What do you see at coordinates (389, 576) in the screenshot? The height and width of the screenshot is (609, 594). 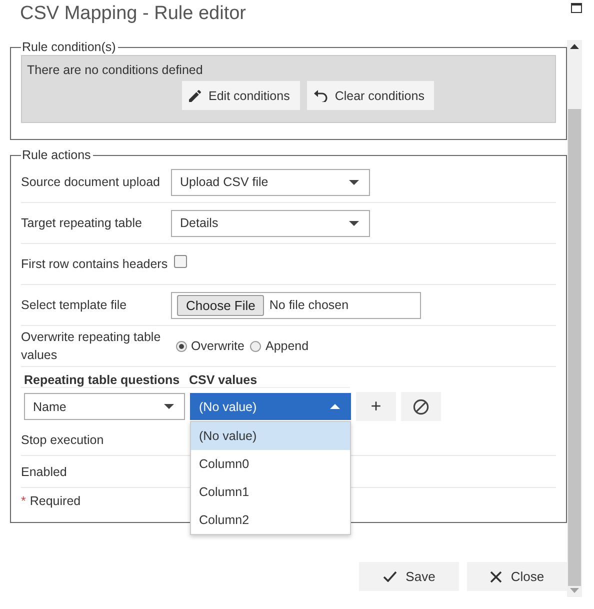 I see `check-icon` at bounding box center [389, 576].